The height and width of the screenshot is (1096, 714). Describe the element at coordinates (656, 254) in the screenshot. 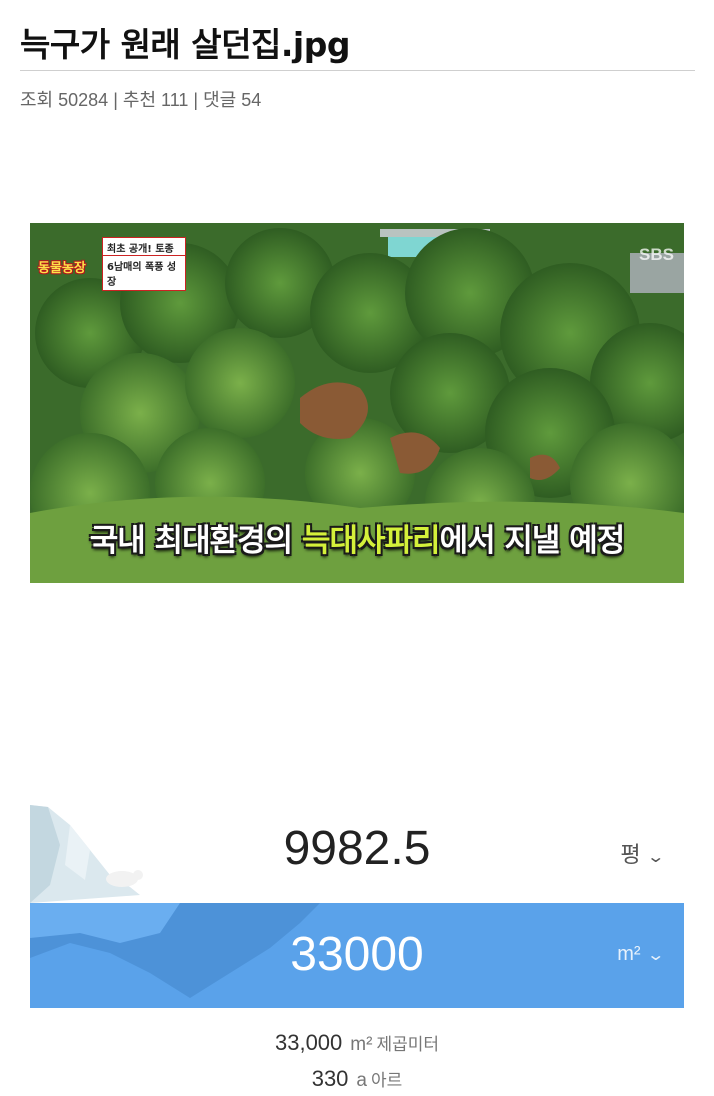

I see `broadcaster-watermark: SBS` at that location.